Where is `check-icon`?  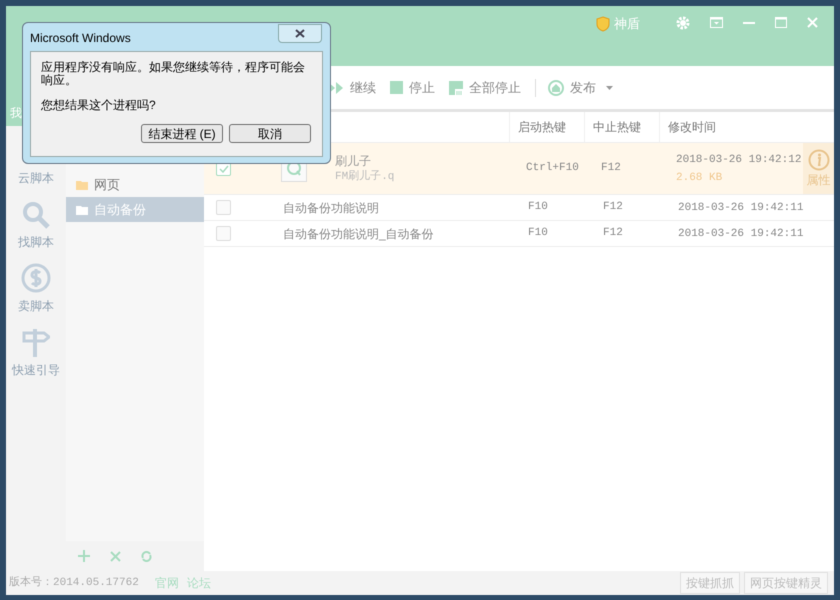 check-icon is located at coordinates (223, 168).